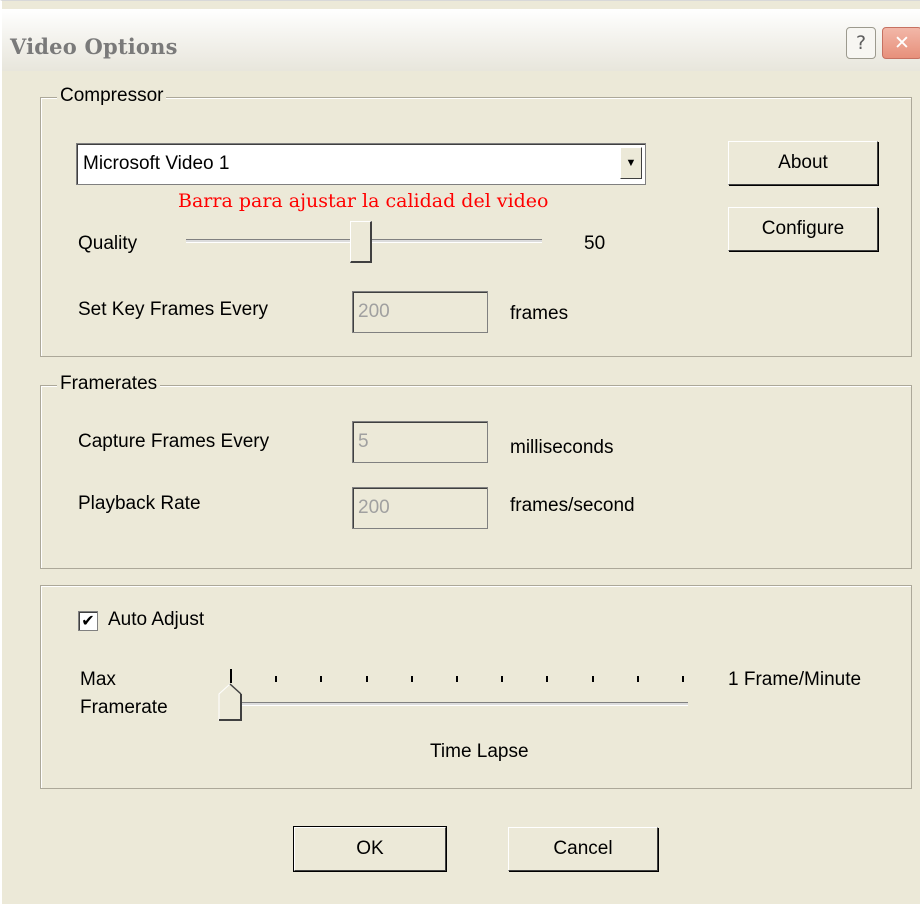 The width and height of the screenshot is (920, 904). What do you see at coordinates (539, 313) in the screenshot?
I see `keyframes-unit: frames` at bounding box center [539, 313].